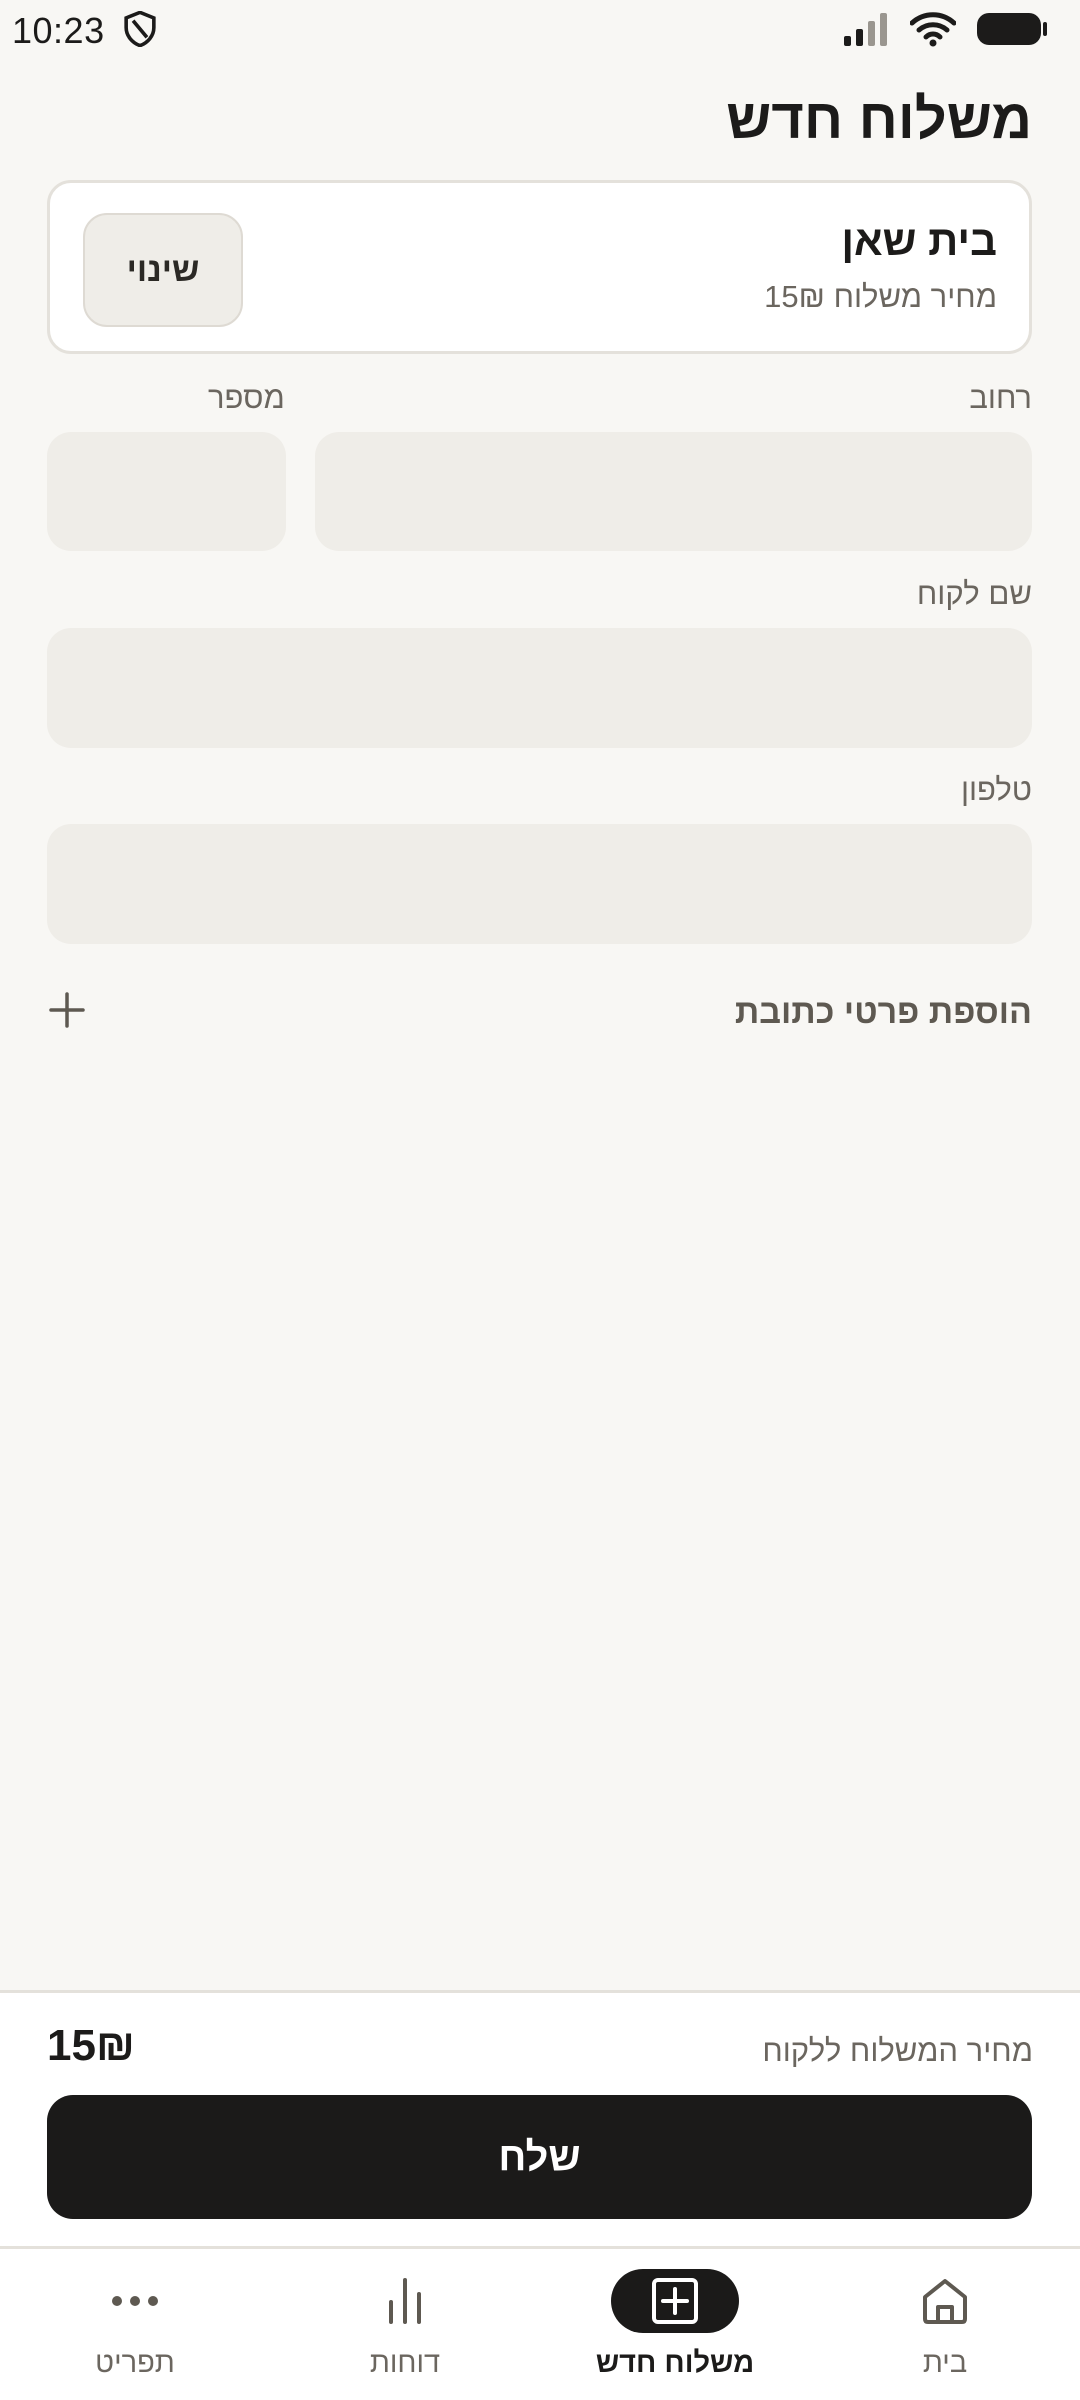  I want to click on more-horizontal-icon, so click(135, 2301).